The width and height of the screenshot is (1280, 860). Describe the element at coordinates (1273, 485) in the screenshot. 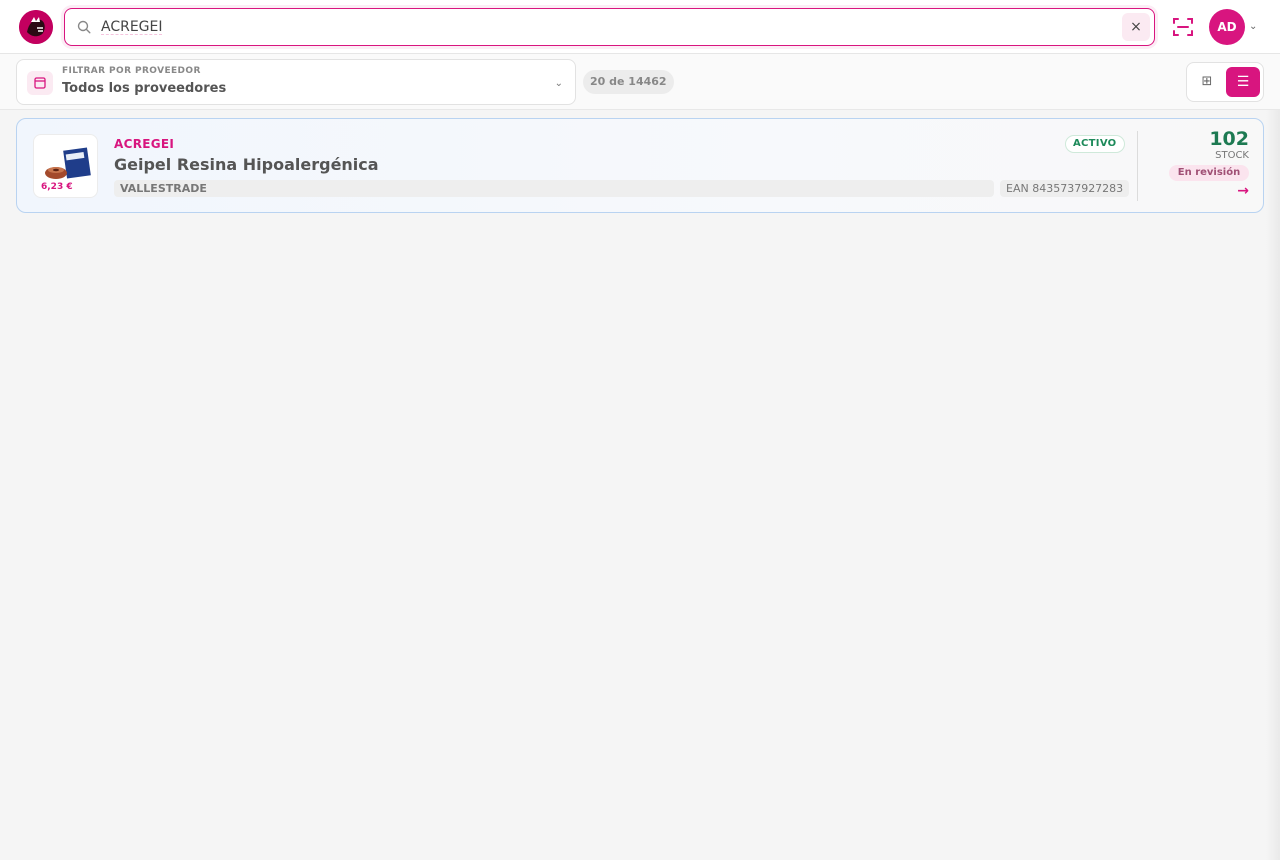

I see `scroll-edge-shade` at that location.